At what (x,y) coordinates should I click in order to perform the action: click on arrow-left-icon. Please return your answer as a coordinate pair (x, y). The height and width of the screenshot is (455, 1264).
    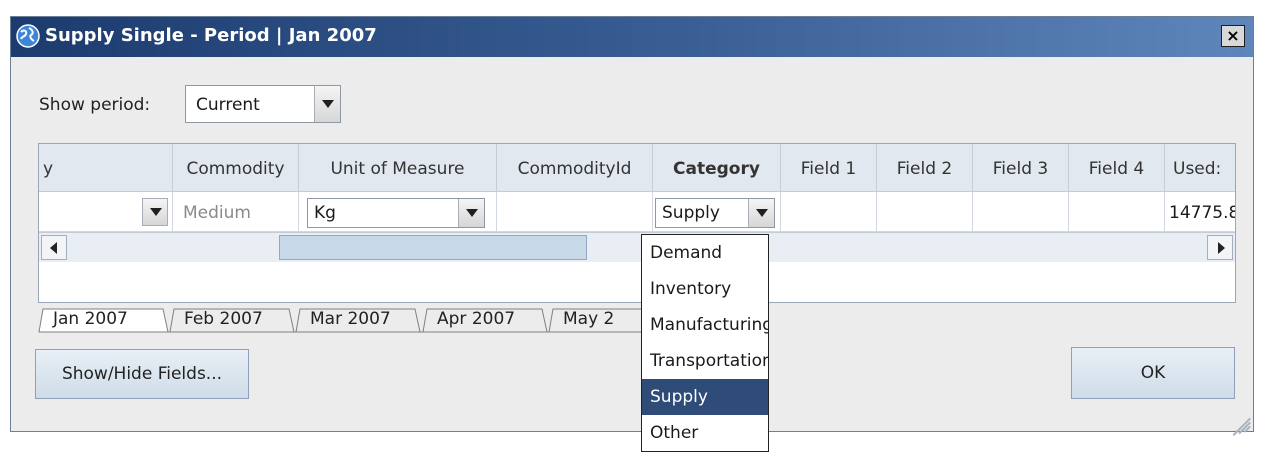
    Looking at the image, I should click on (53, 248).